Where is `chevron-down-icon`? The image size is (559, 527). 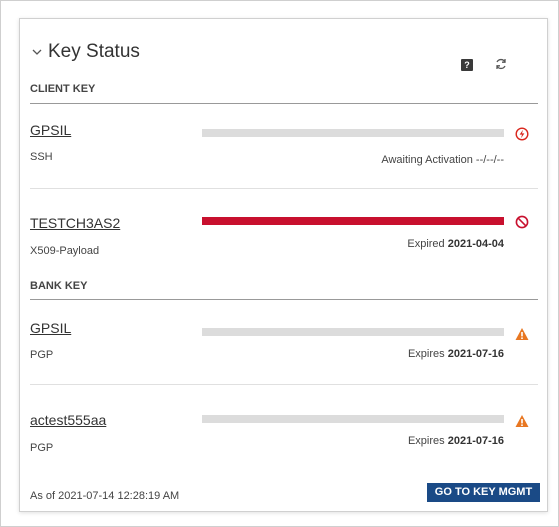
chevron-down-icon is located at coordinates (37, 52).